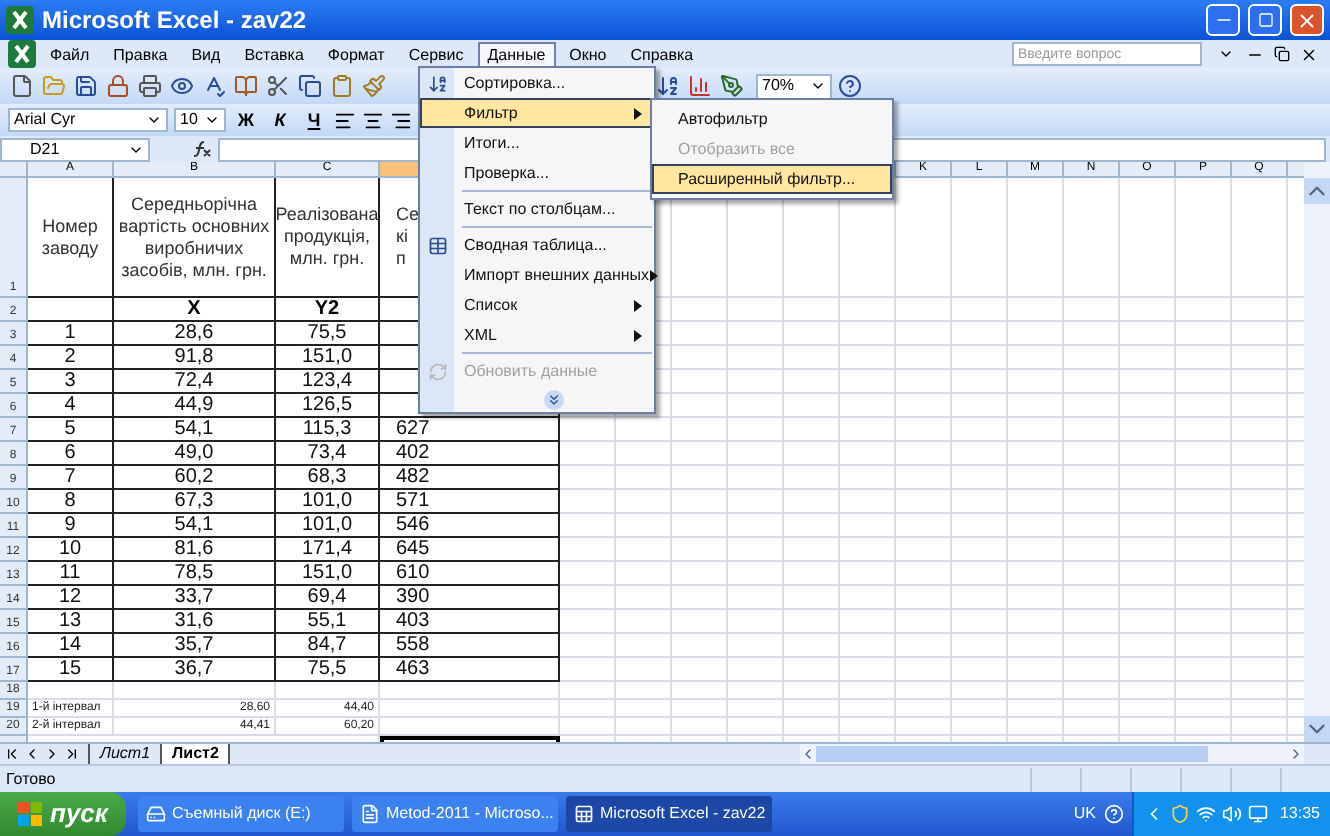  Describe the element at coordinates (71, 334) in the screenshot. I see `table-cell: 1` at that location.